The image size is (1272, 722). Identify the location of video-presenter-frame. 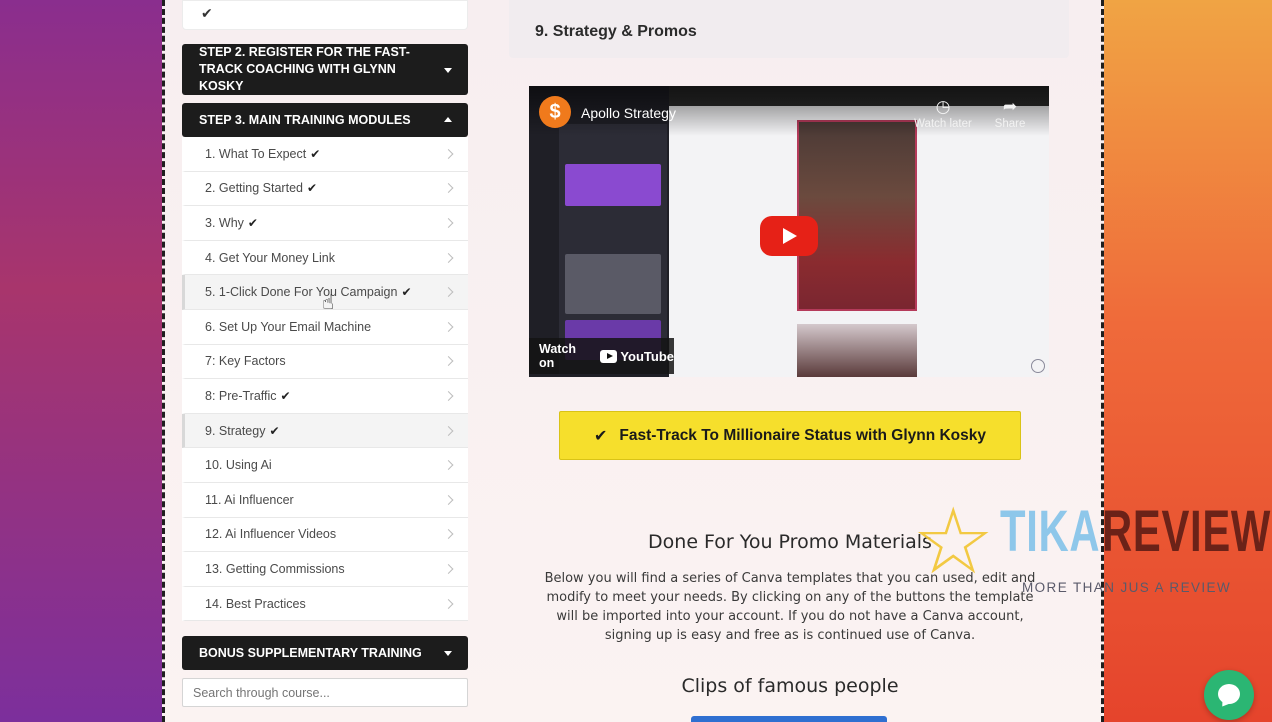
(857, 215).